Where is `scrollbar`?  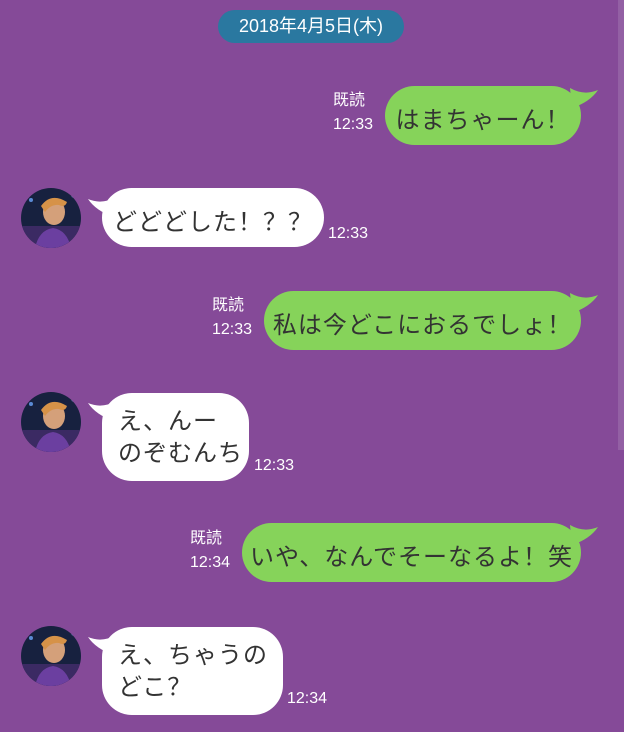 scrollbar is located at coordinates (621, 225).